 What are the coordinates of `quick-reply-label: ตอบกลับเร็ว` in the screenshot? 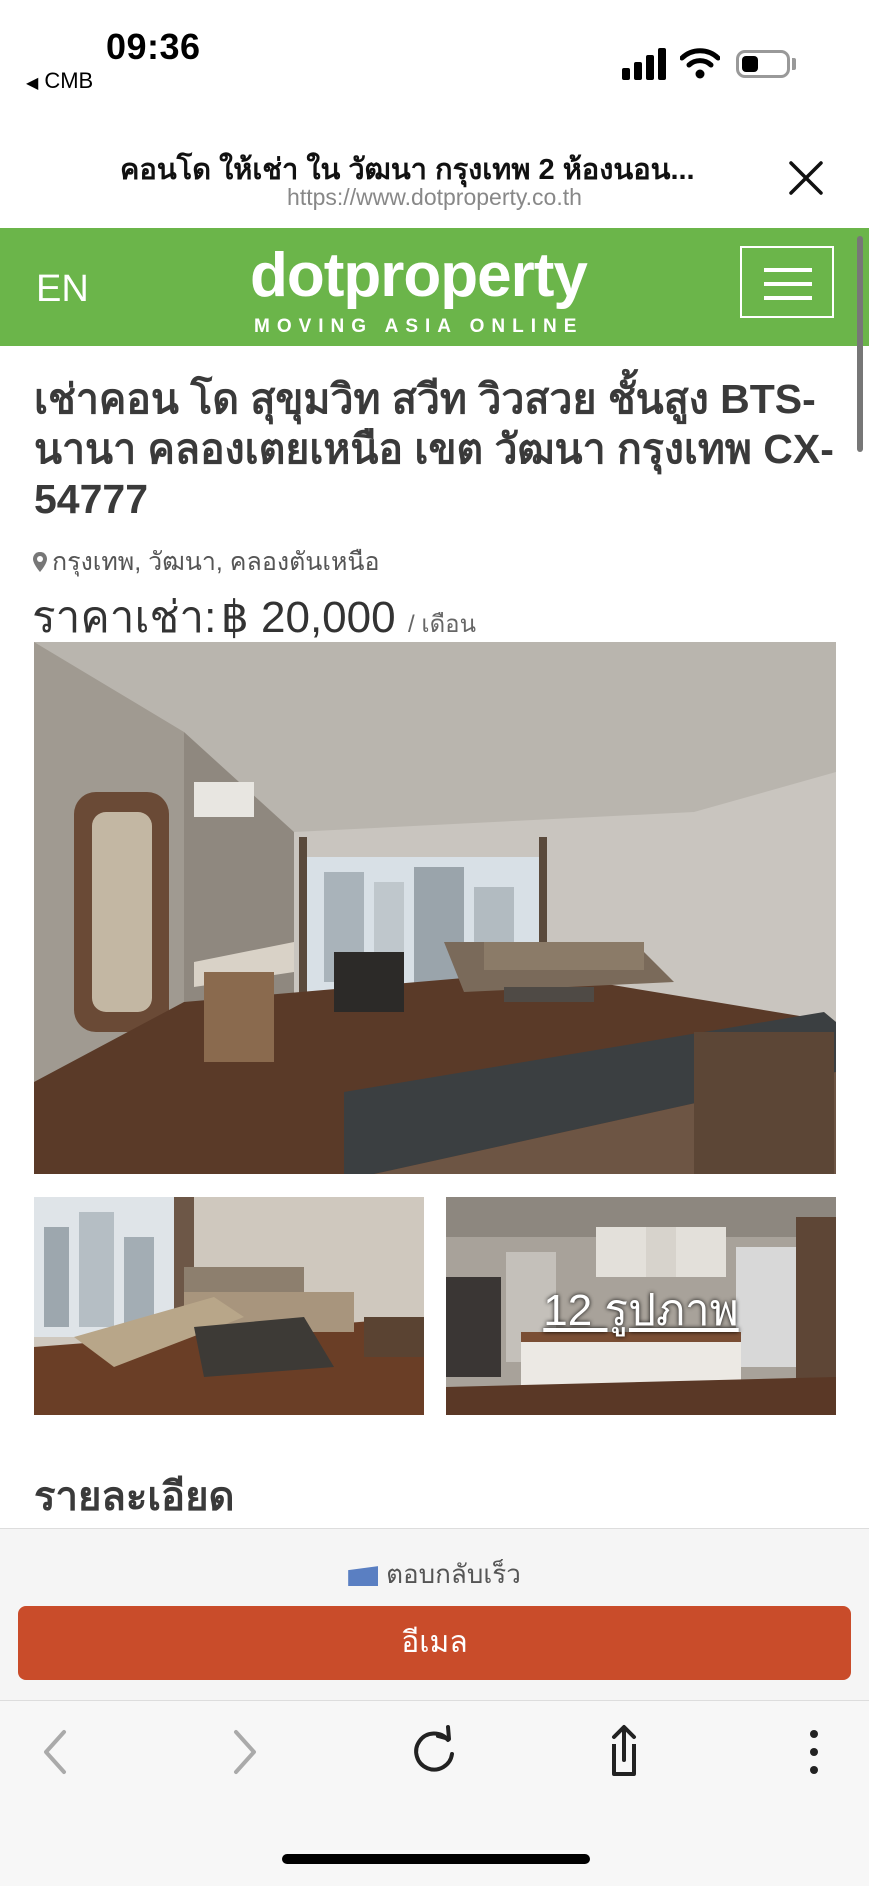 It's located at (434, 1574).